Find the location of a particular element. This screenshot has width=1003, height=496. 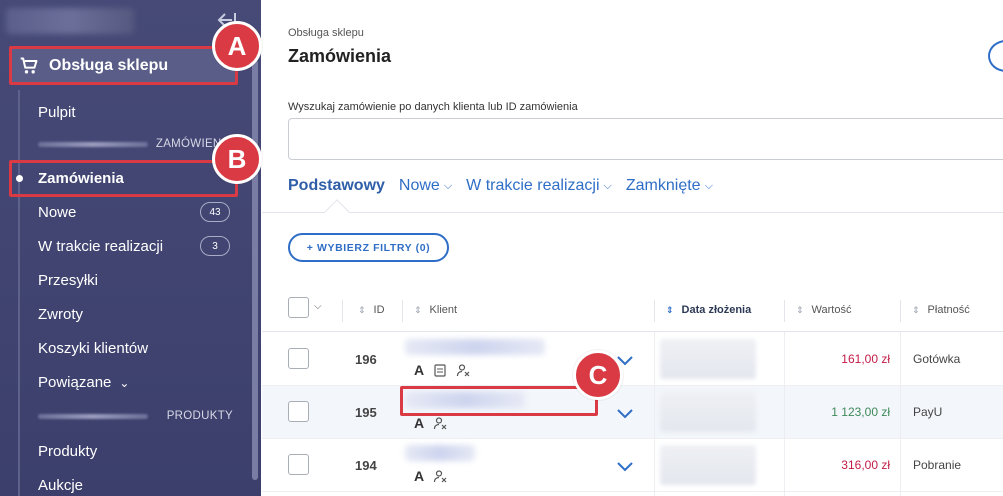

column-value-label: Wartość is located at coordinates (831, 310).